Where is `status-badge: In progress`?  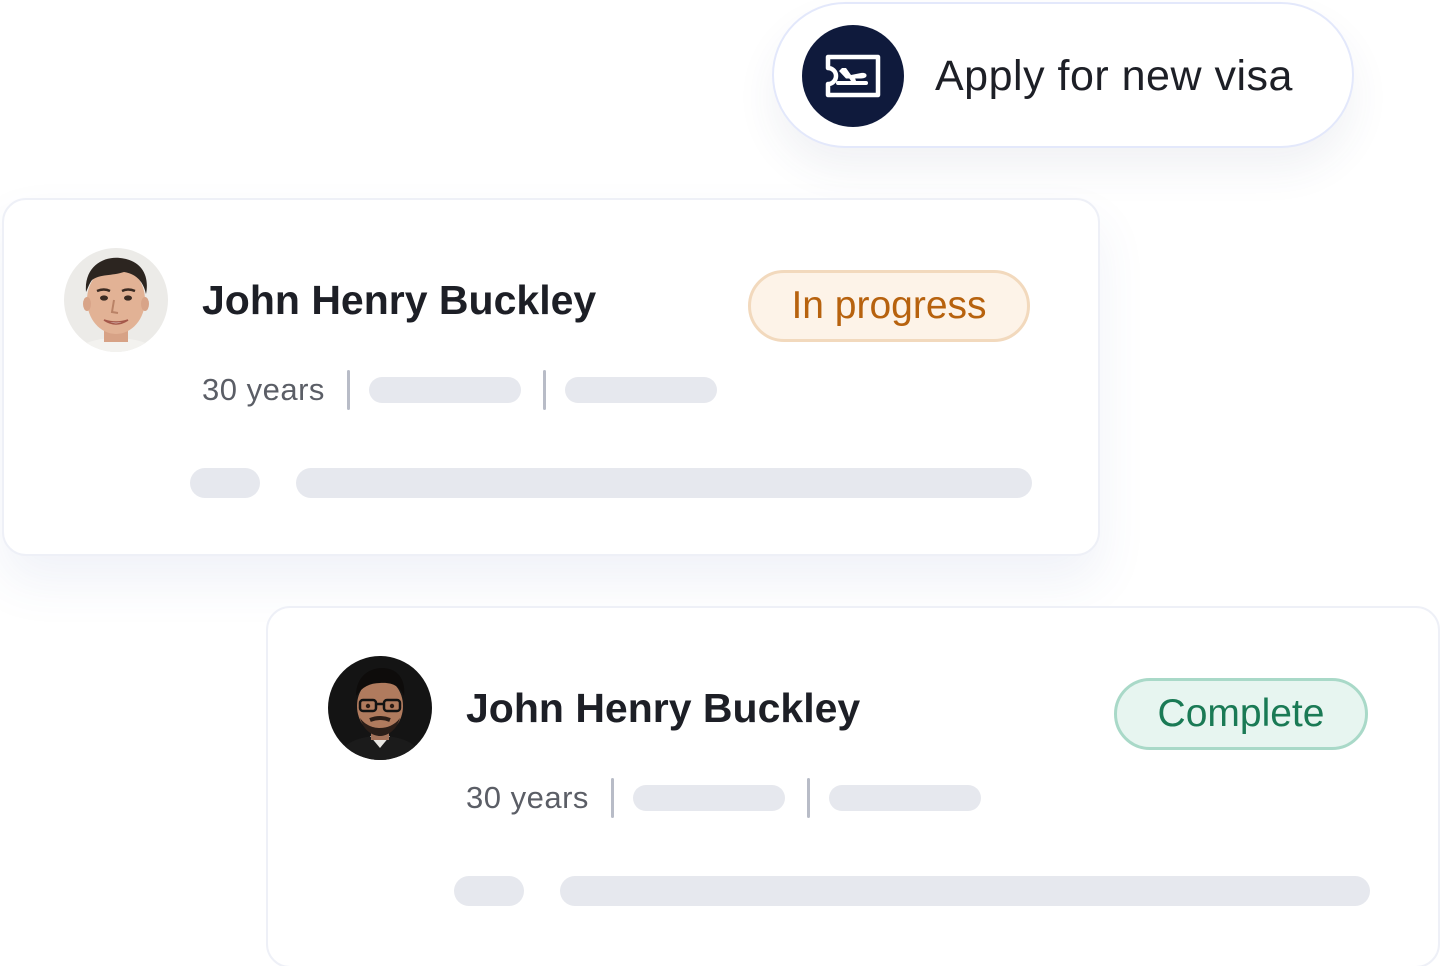
status-badge: In progress is located at coordinates (889, 306).